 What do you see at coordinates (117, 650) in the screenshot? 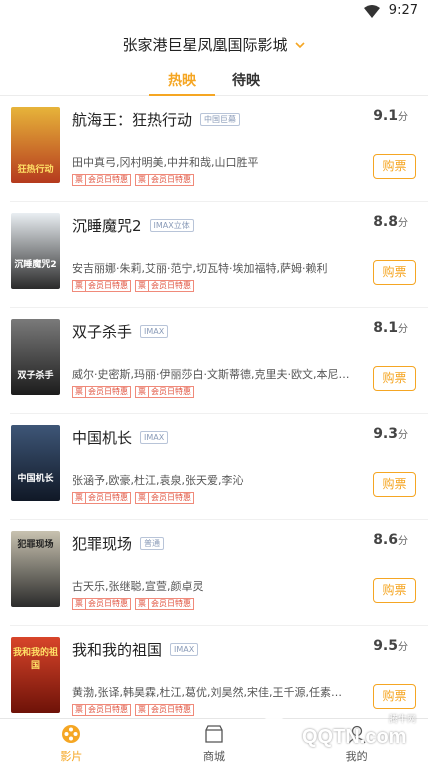
I see `movie-title: 我和我的祖国` at bounding box center [117, 650].